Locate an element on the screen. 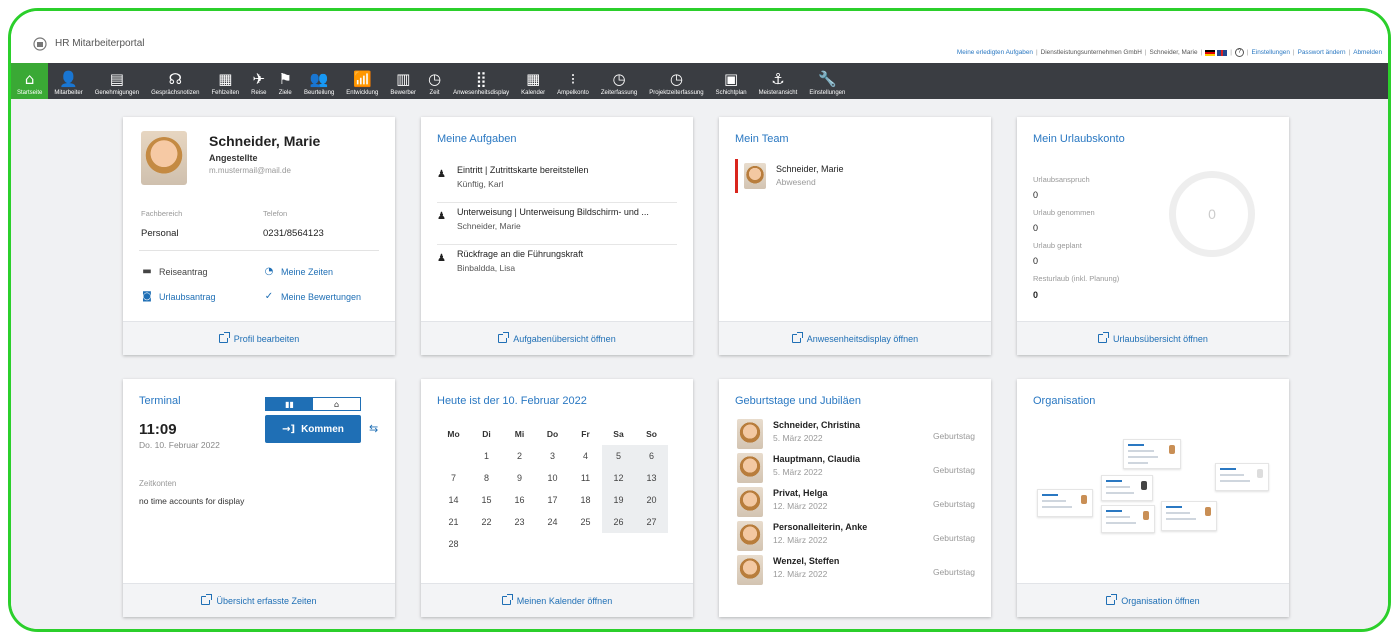 The height and width of the screenshot is (640, 1399). vacation-taken-value: 0 is located at coordinates (1036, 228).